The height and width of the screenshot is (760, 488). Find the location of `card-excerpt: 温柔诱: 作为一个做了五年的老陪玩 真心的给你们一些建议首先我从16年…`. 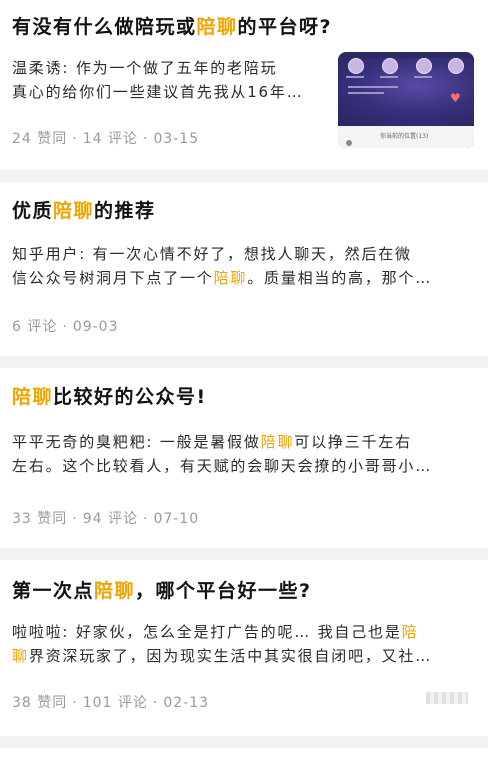

card-excerpt: 温柔诱: 作为一个做了五年的老陪玩 真心的给你们一些建议首先我从16年… is located at coordinates (167, 80).